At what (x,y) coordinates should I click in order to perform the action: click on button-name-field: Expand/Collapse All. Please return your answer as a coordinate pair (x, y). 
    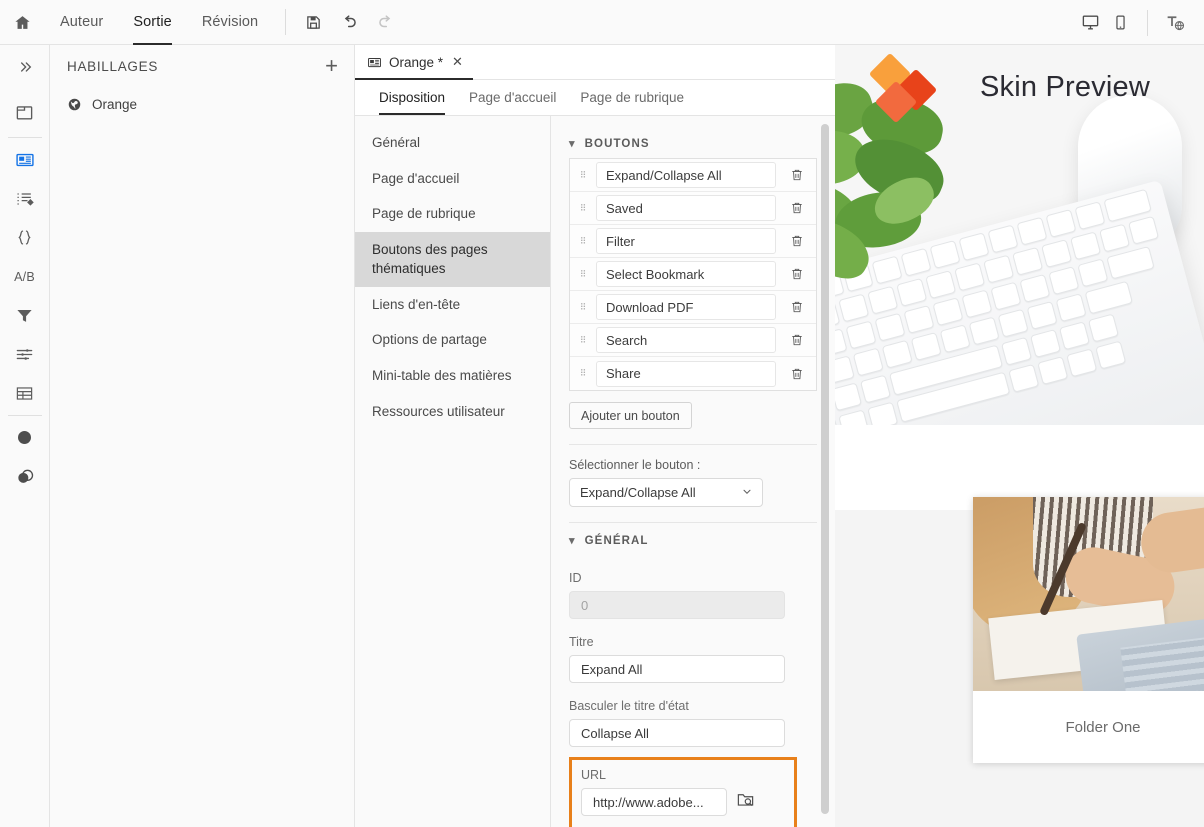
    Looking at the image, I should click on (686, 175).